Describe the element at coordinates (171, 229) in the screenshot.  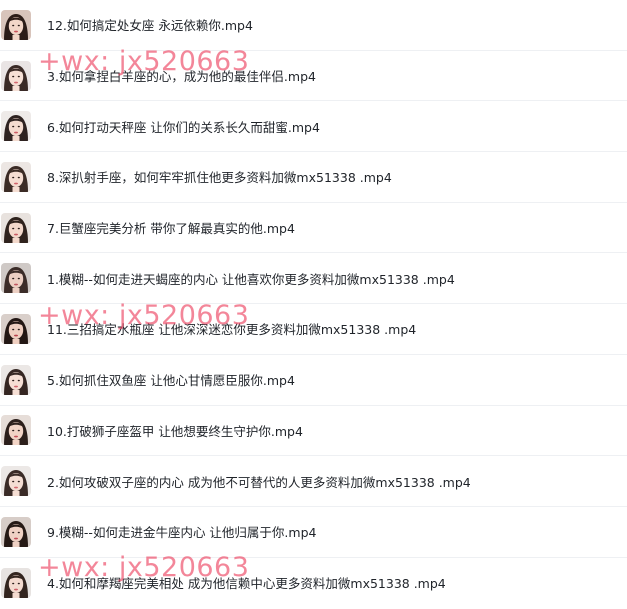
I see `file-name: 7.巨蟹座完美分析 带你了解最真实的他.mp4` at that location.